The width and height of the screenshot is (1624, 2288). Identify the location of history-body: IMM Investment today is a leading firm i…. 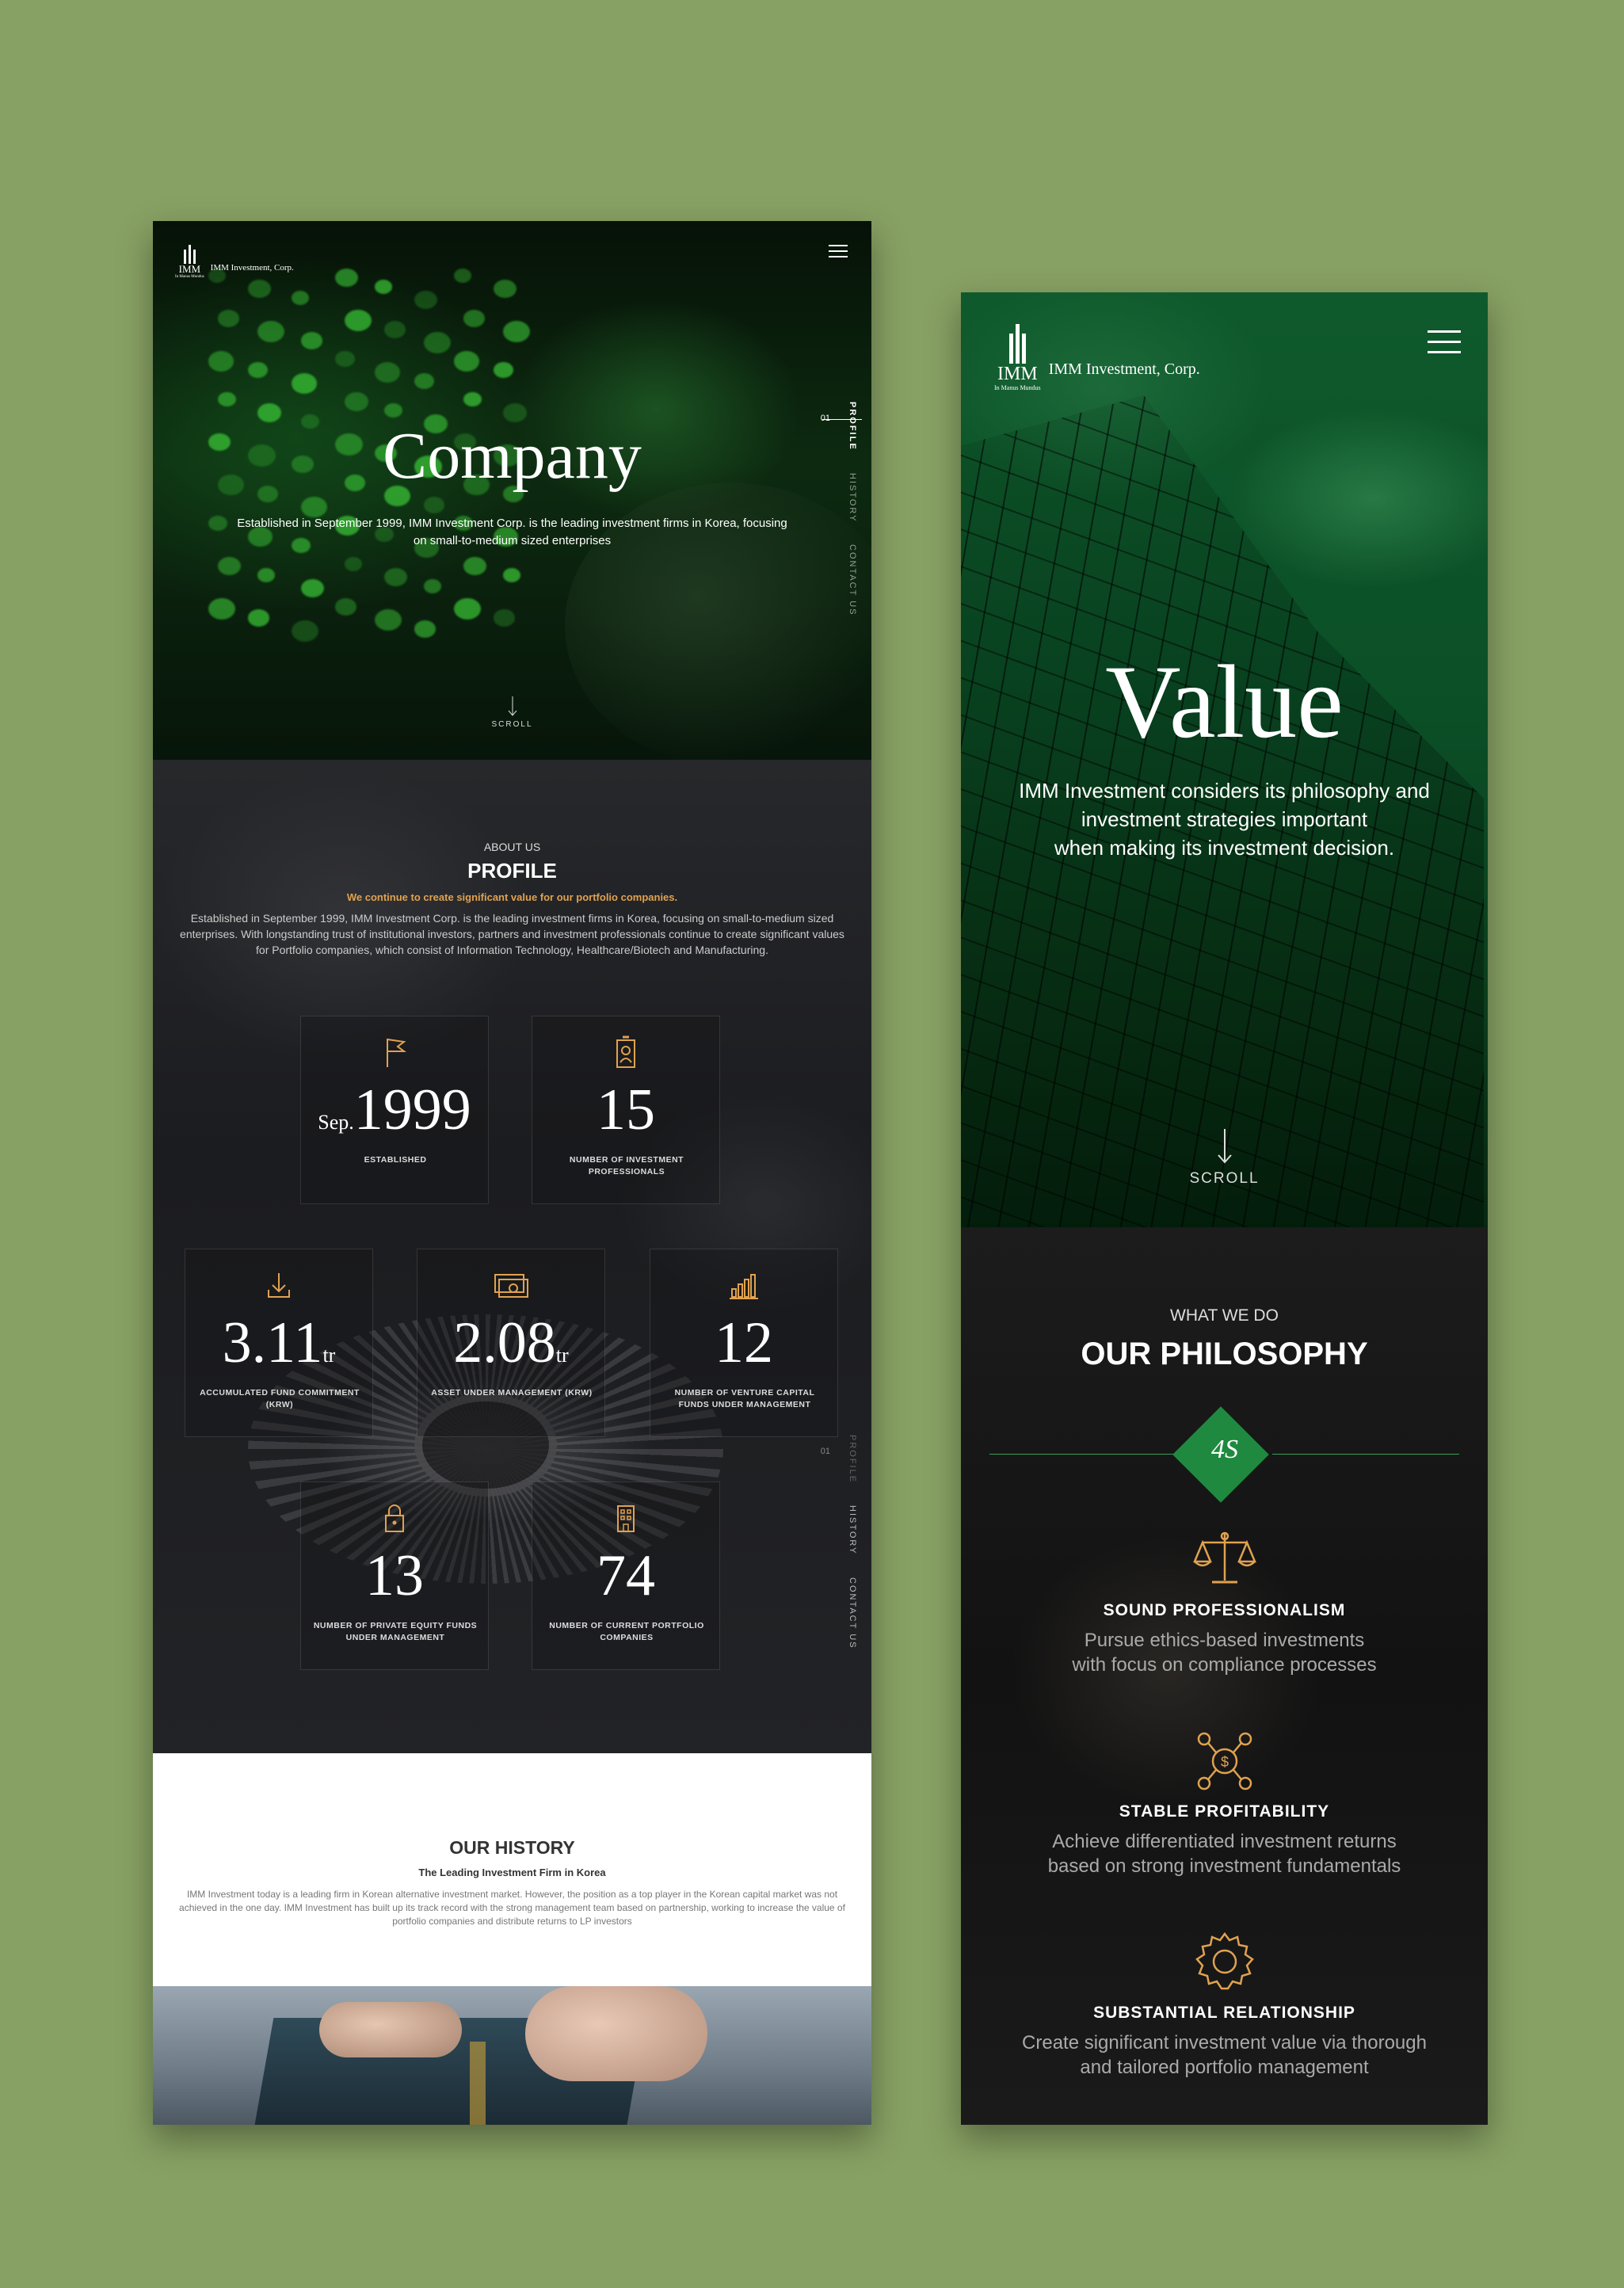
(512, 1908).